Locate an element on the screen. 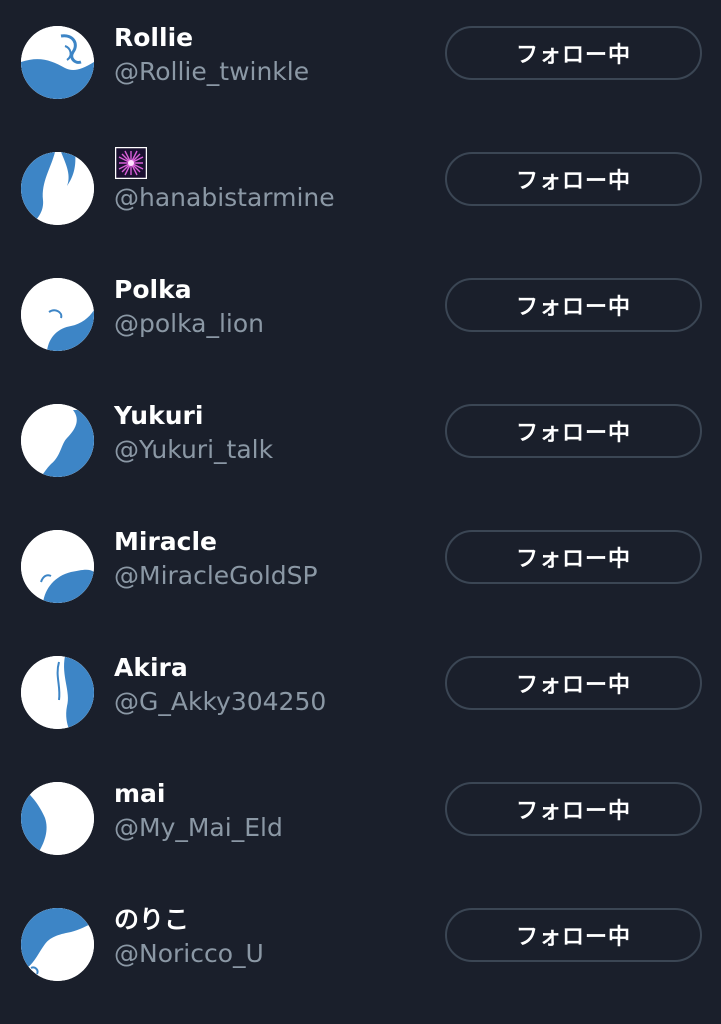 Image resolution: width=721 pixels, height=1024 pixels. user-row: Akira @G_Akky304250 フォロー中 is located at coordinates (360, 693).